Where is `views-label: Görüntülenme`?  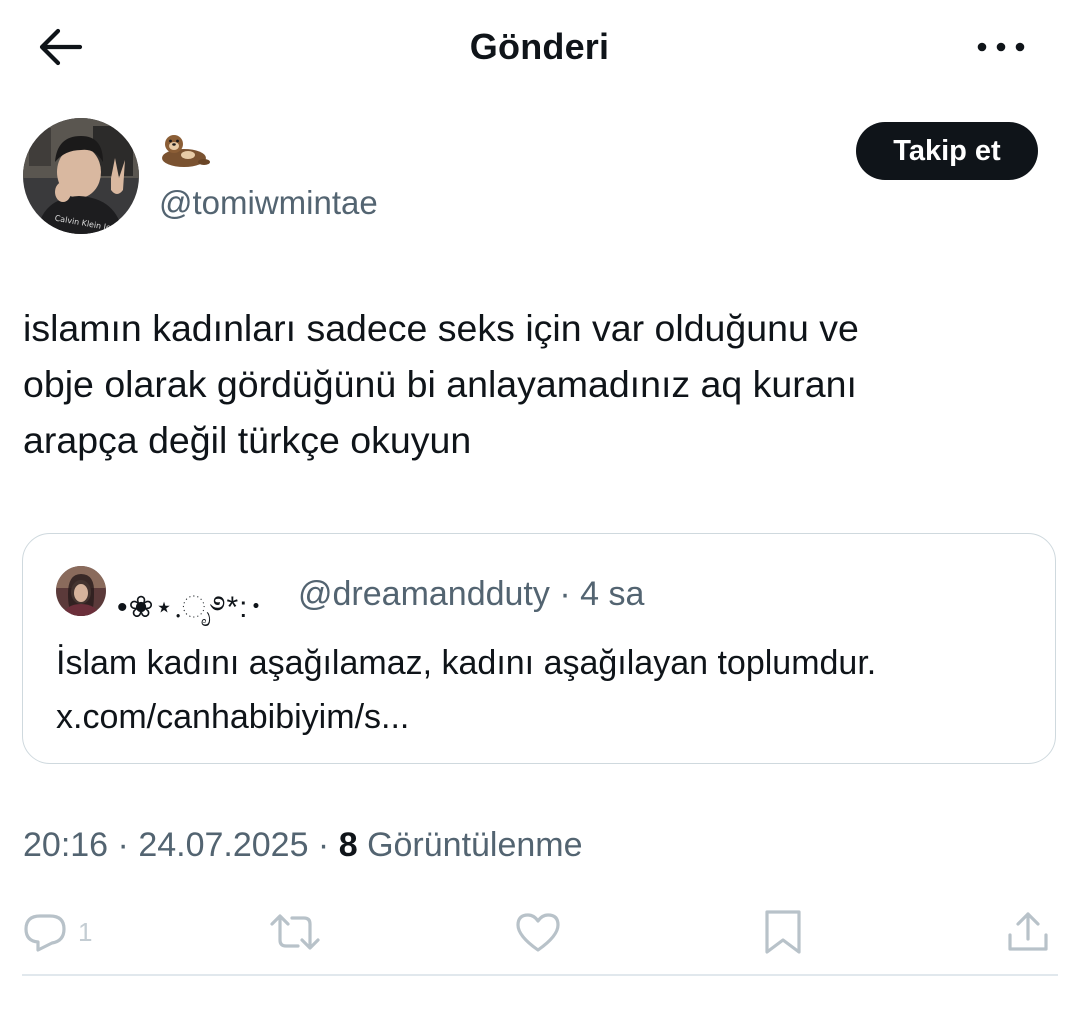 views-label: Görüntülenme is located at coordinates (475, 845).